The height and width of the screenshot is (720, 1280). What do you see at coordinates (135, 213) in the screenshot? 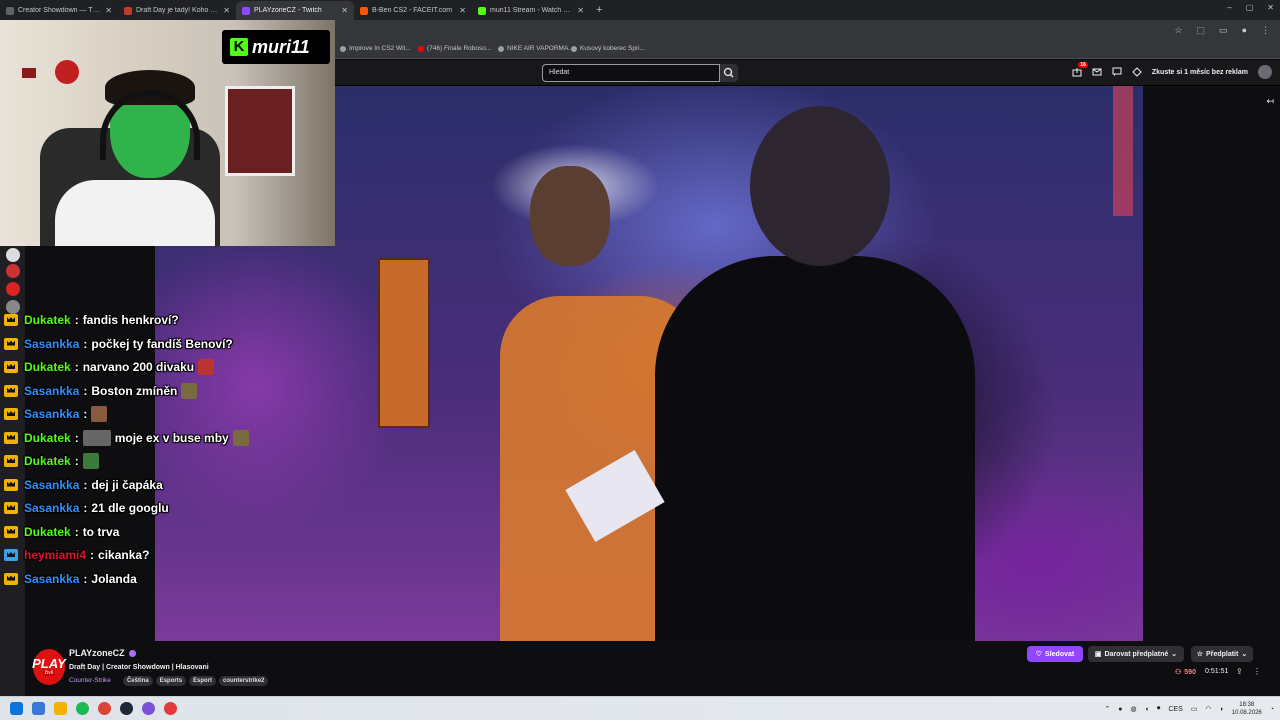
I see `webcam-shirt` at bounding box center [135, 213].